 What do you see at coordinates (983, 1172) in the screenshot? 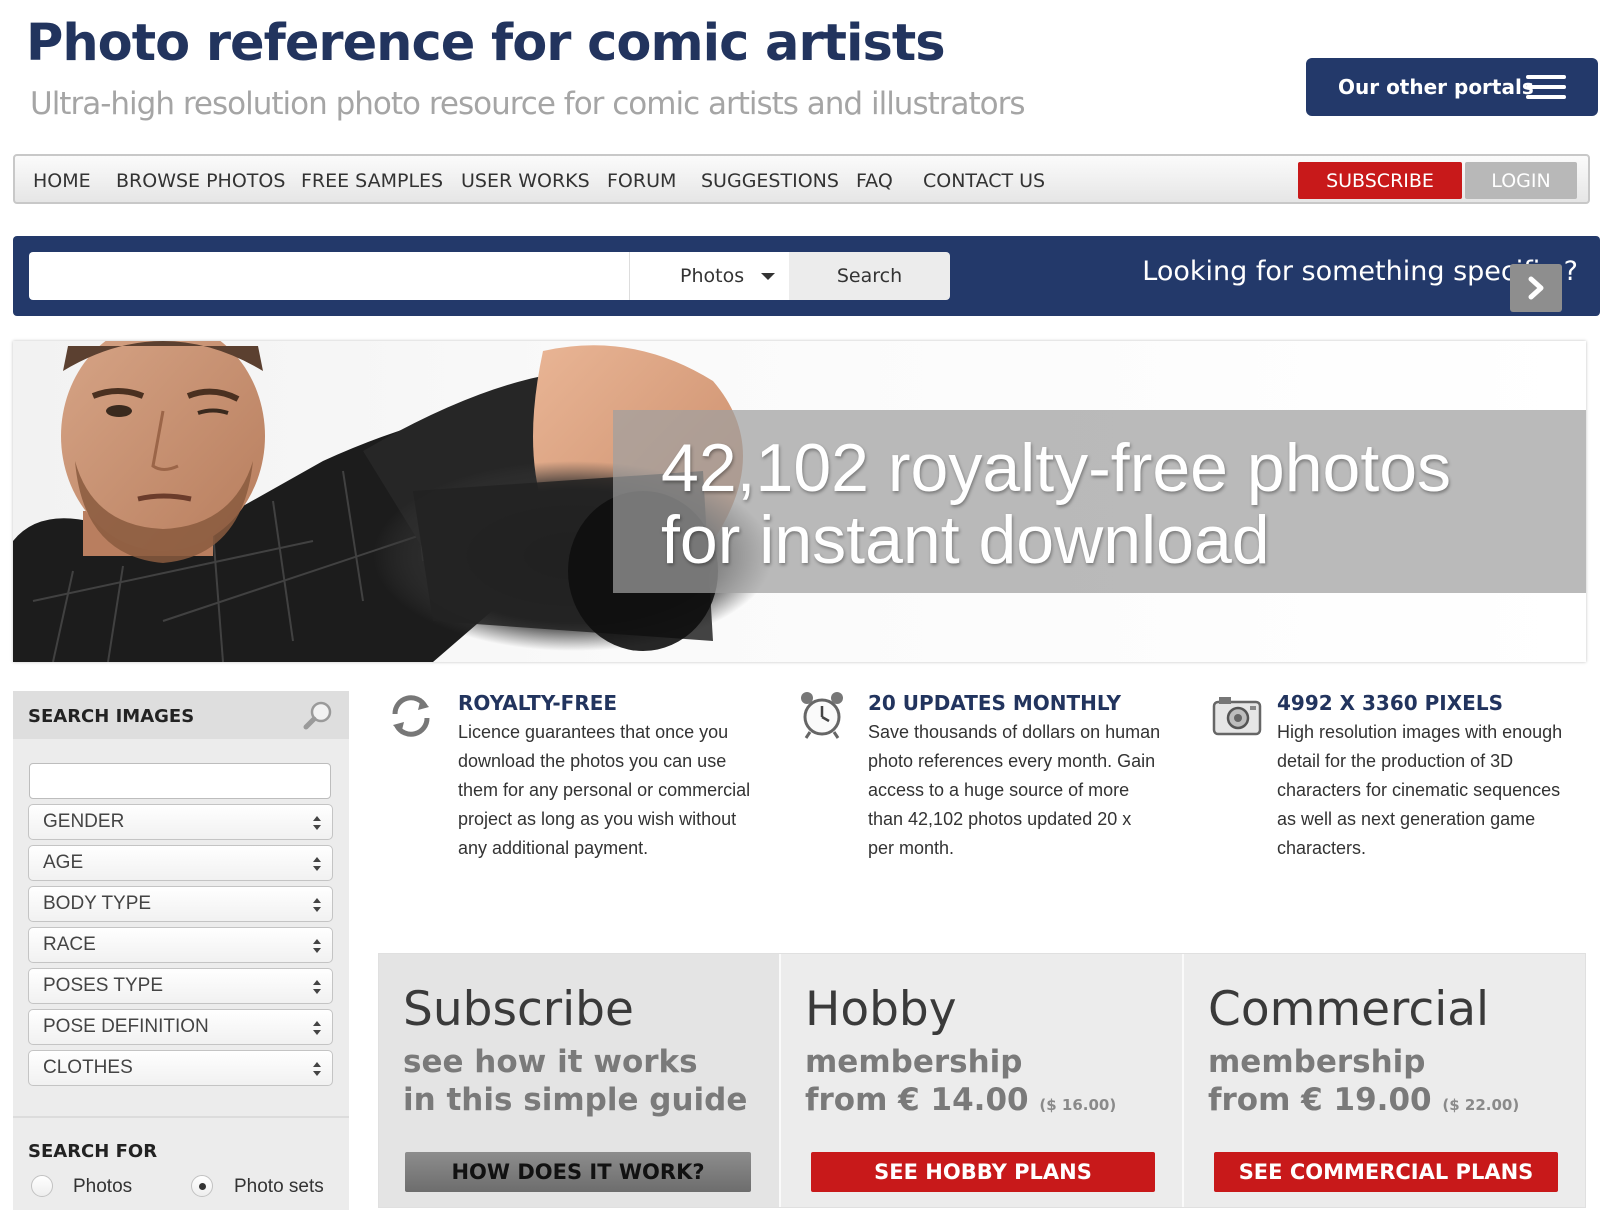
I see `see-hobby-plans-button: SEE HOBBY PLANS` at bounding box center [983, 1172].